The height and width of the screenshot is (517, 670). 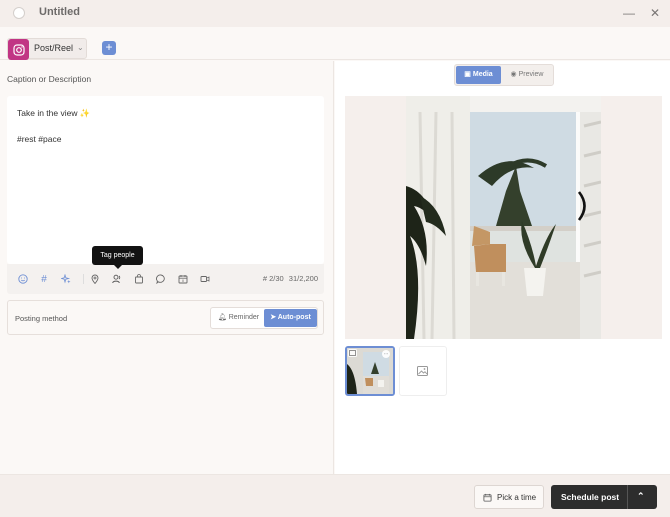 What do you see at coordinates (244, 317) in the screenshot?
I see `reminder-label: Reminder` at bounding box center [244, 317].